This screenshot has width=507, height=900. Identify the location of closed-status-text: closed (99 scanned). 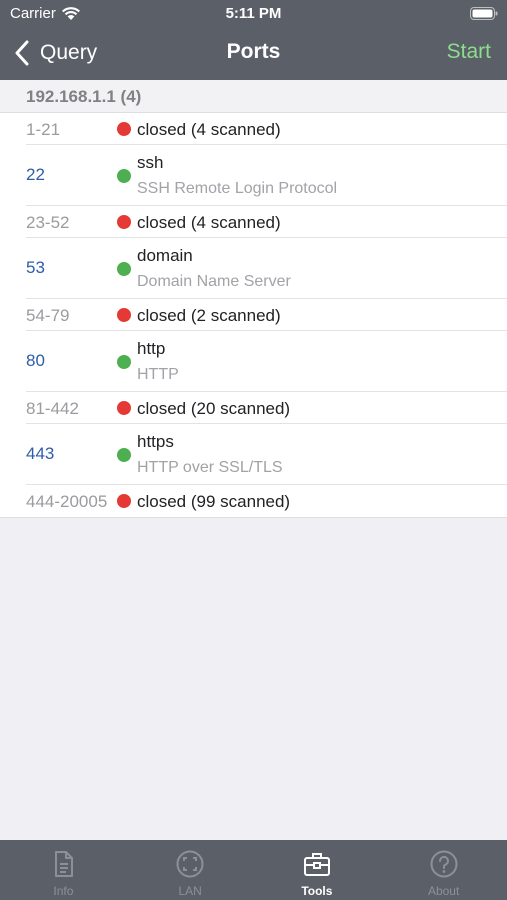
(214, 501).